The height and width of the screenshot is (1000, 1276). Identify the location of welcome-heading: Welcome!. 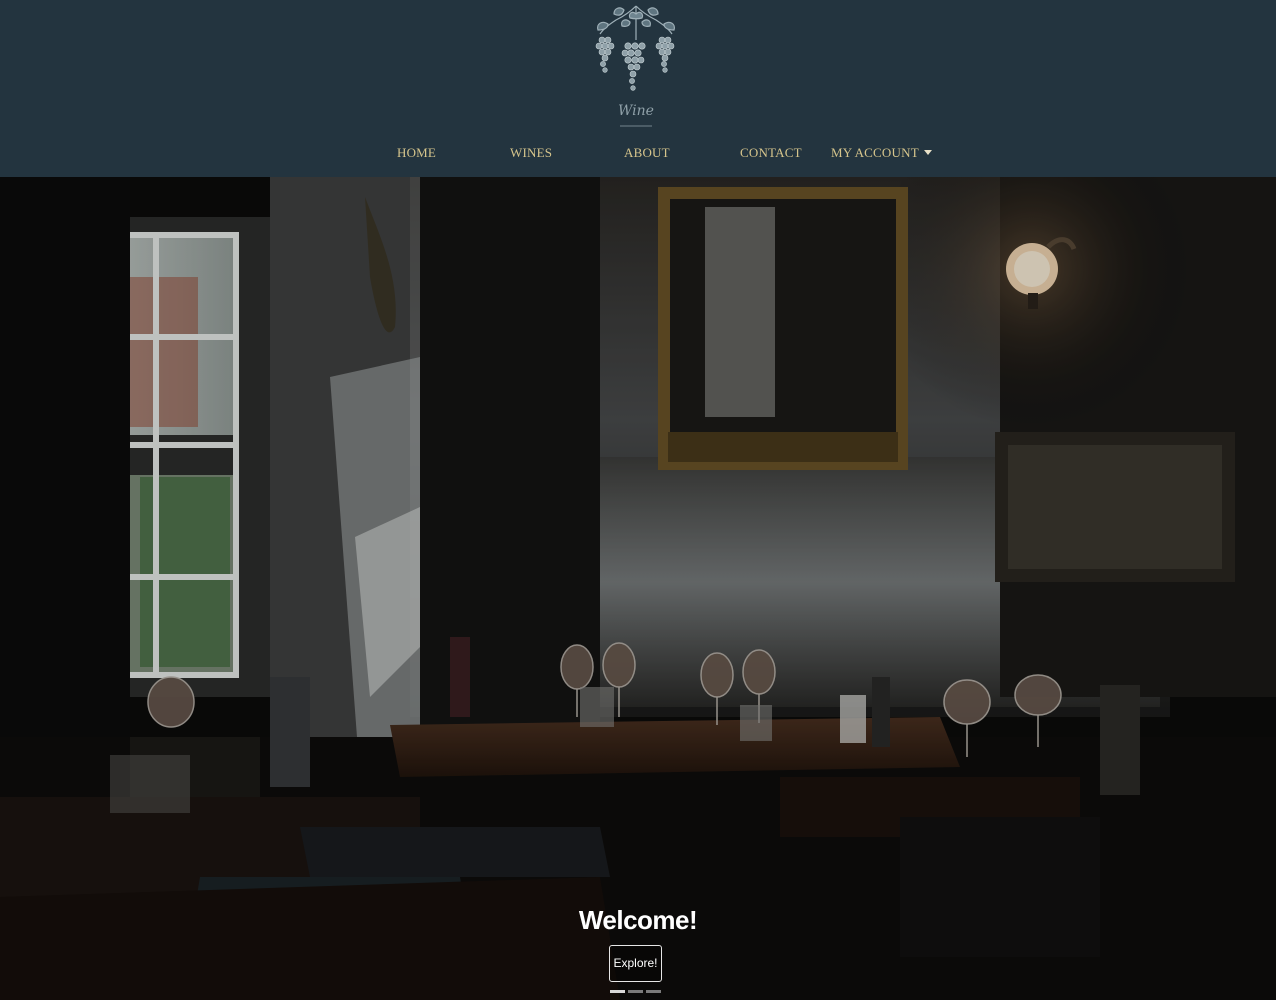
(638, 920).